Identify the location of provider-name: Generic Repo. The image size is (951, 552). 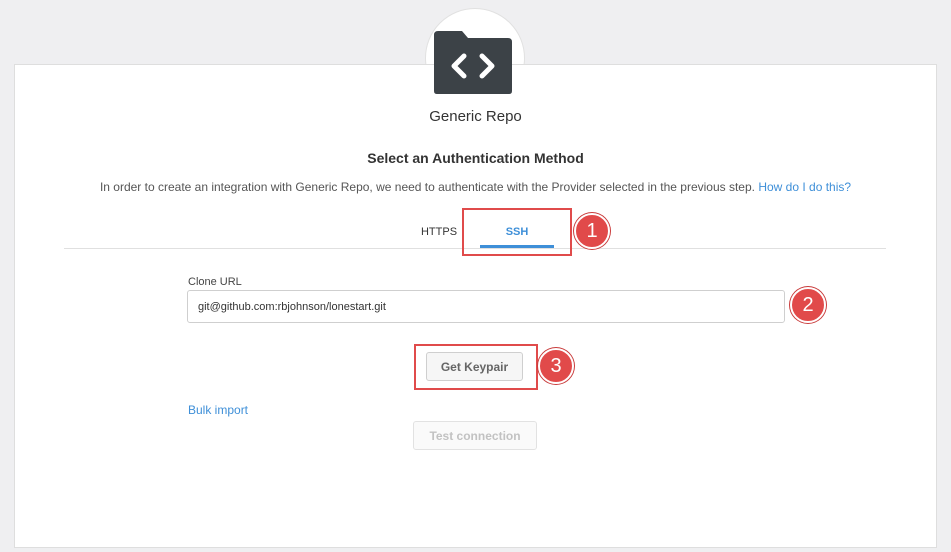
(475, 116).